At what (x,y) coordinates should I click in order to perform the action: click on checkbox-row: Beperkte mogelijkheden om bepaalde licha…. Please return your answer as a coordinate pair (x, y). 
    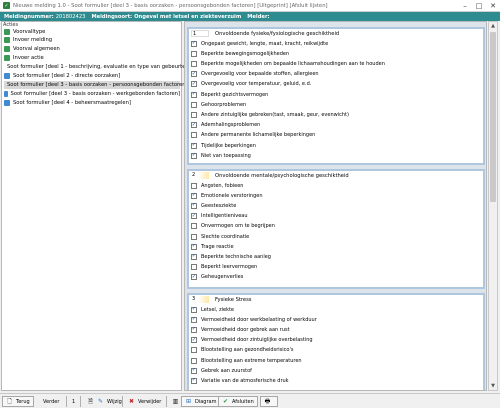
    Looking at the image, I should click on (288, 63).